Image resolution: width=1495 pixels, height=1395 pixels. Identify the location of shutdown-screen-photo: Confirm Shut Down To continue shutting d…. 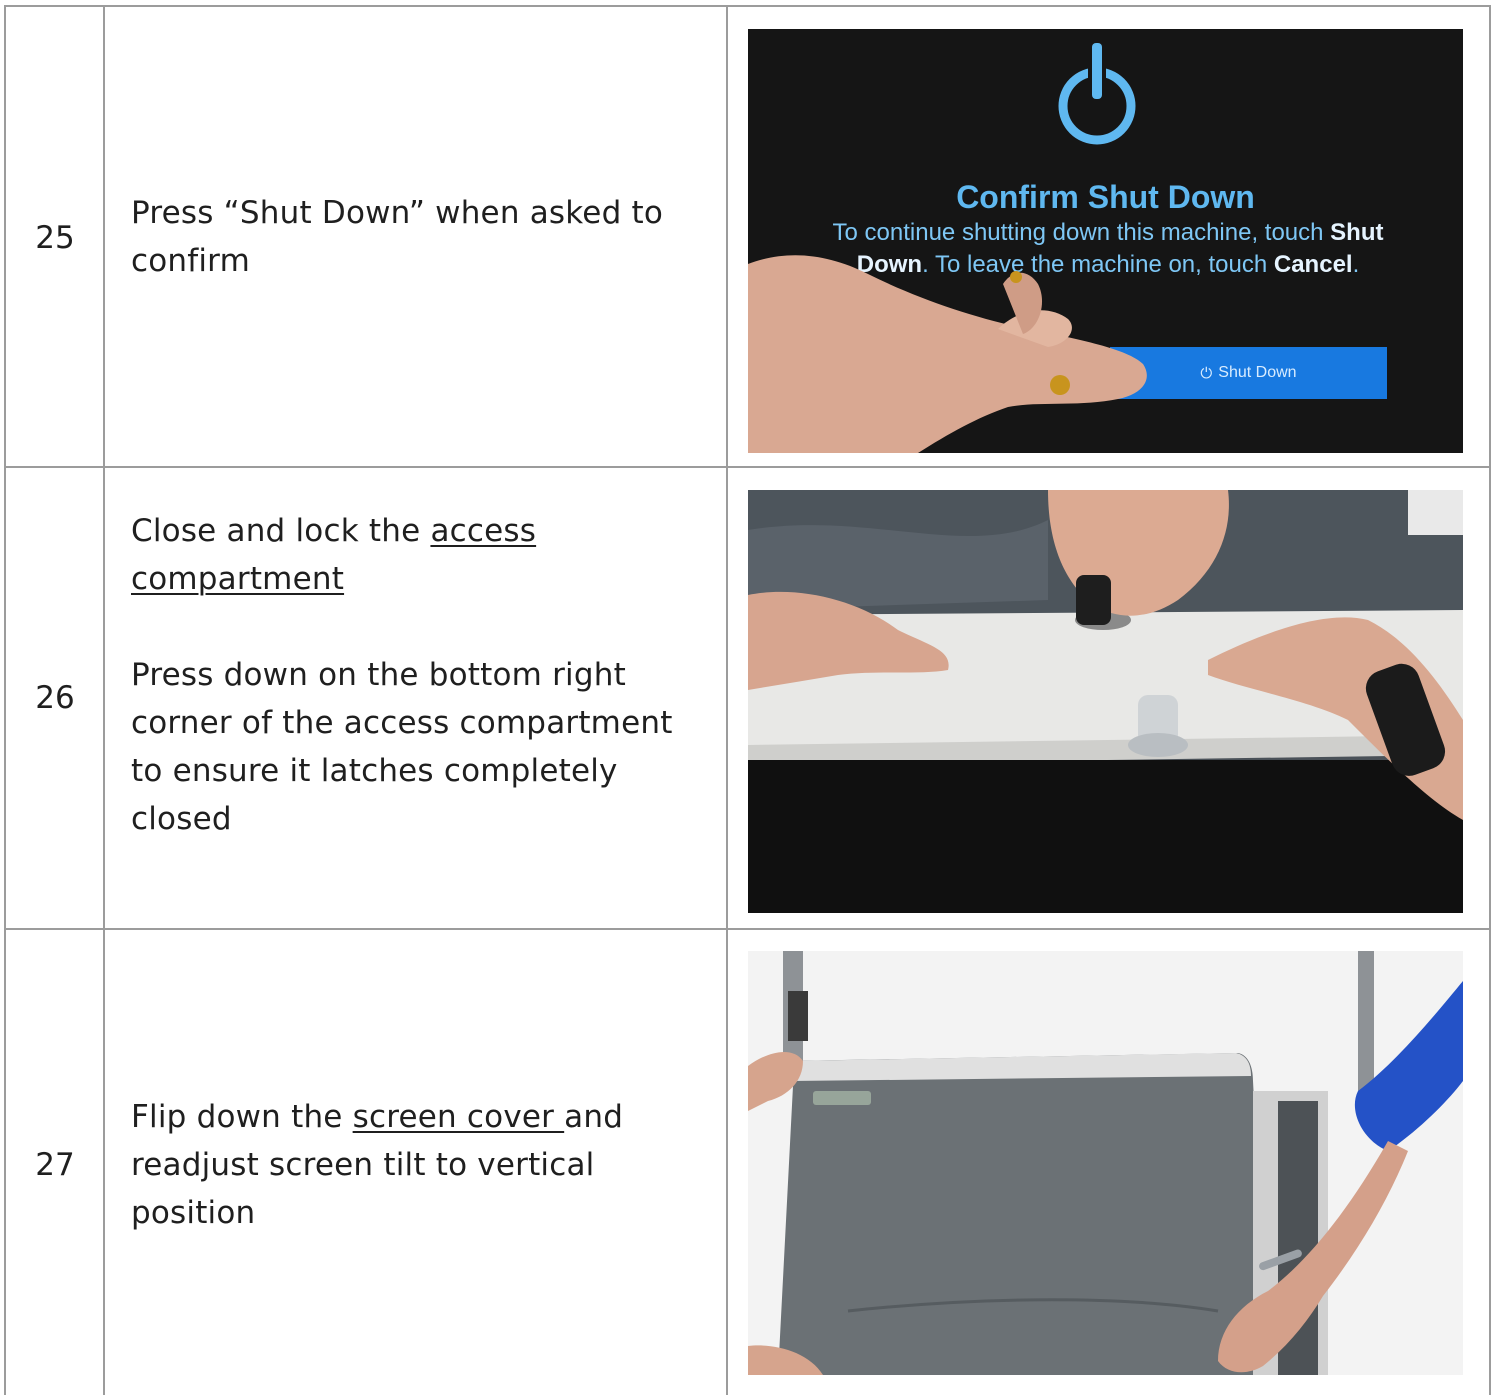
(1105, 241).